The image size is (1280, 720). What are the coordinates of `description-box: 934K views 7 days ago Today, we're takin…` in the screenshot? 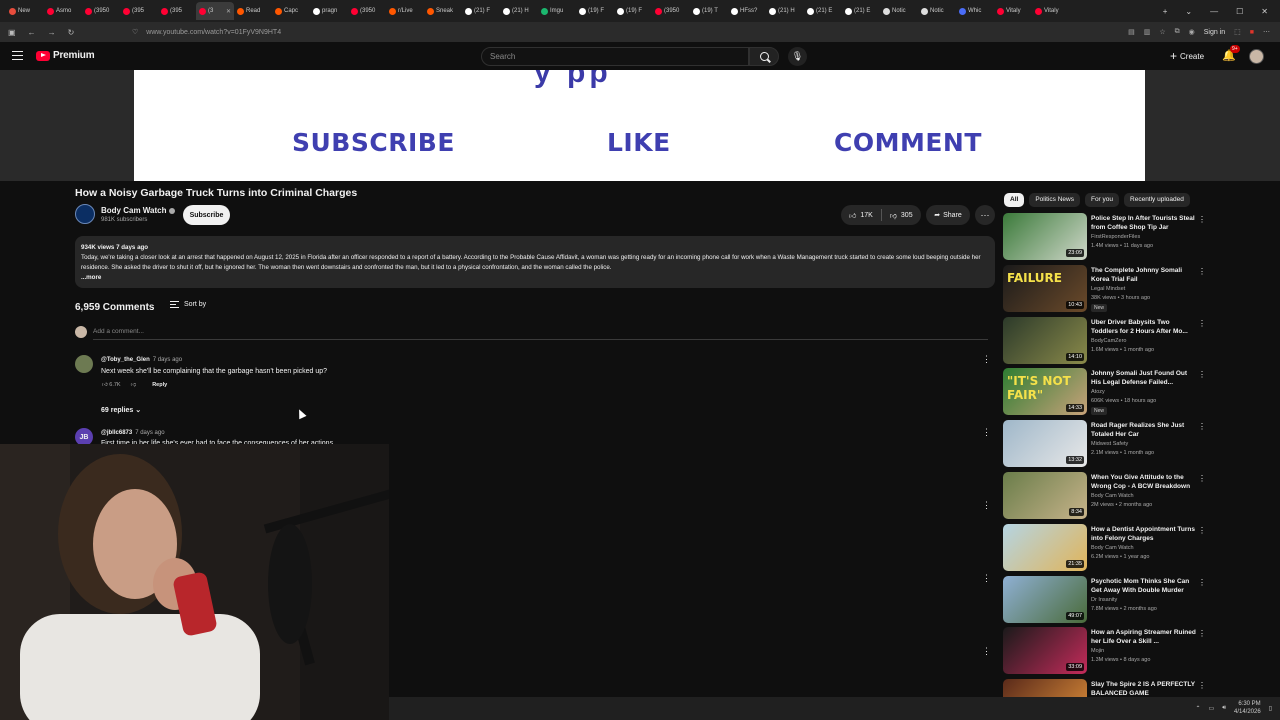 It's located at (535, 262).